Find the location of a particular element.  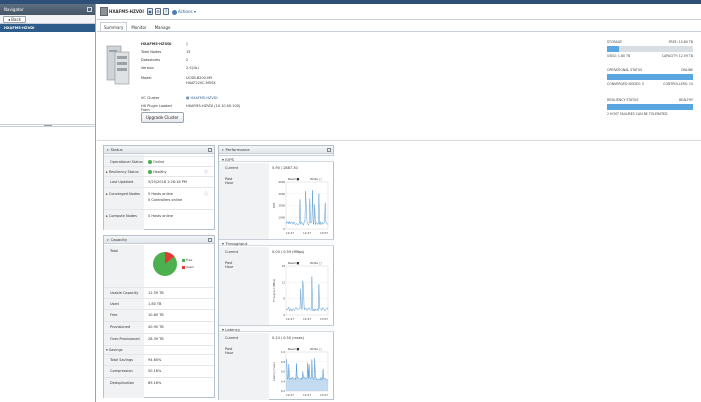

y-tick-label: 1.0 is located at coordinates (283, 352).